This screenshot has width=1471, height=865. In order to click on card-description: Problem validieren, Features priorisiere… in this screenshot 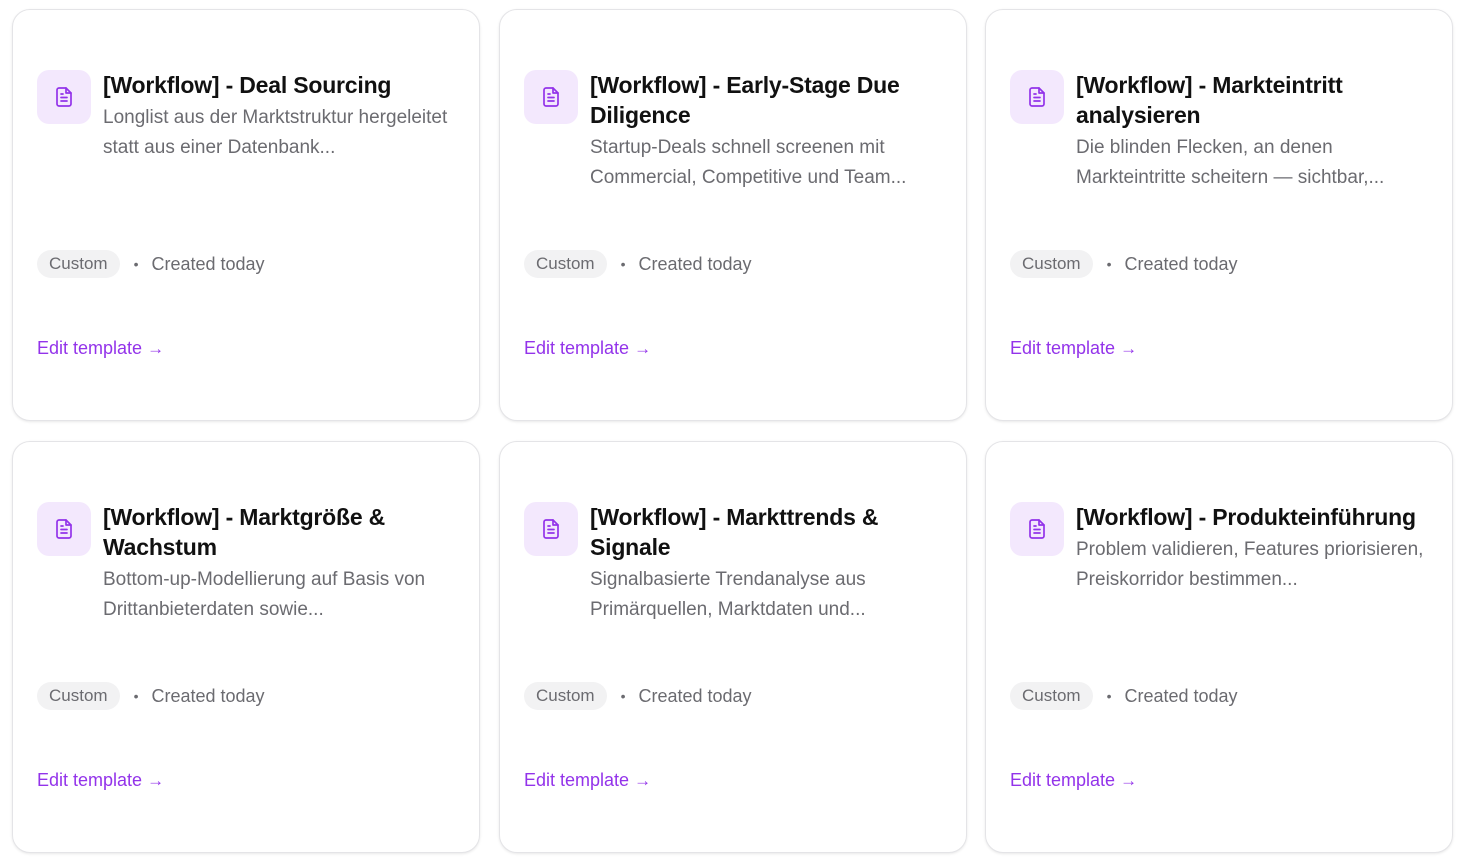, I will do `click(1250, 564)`.